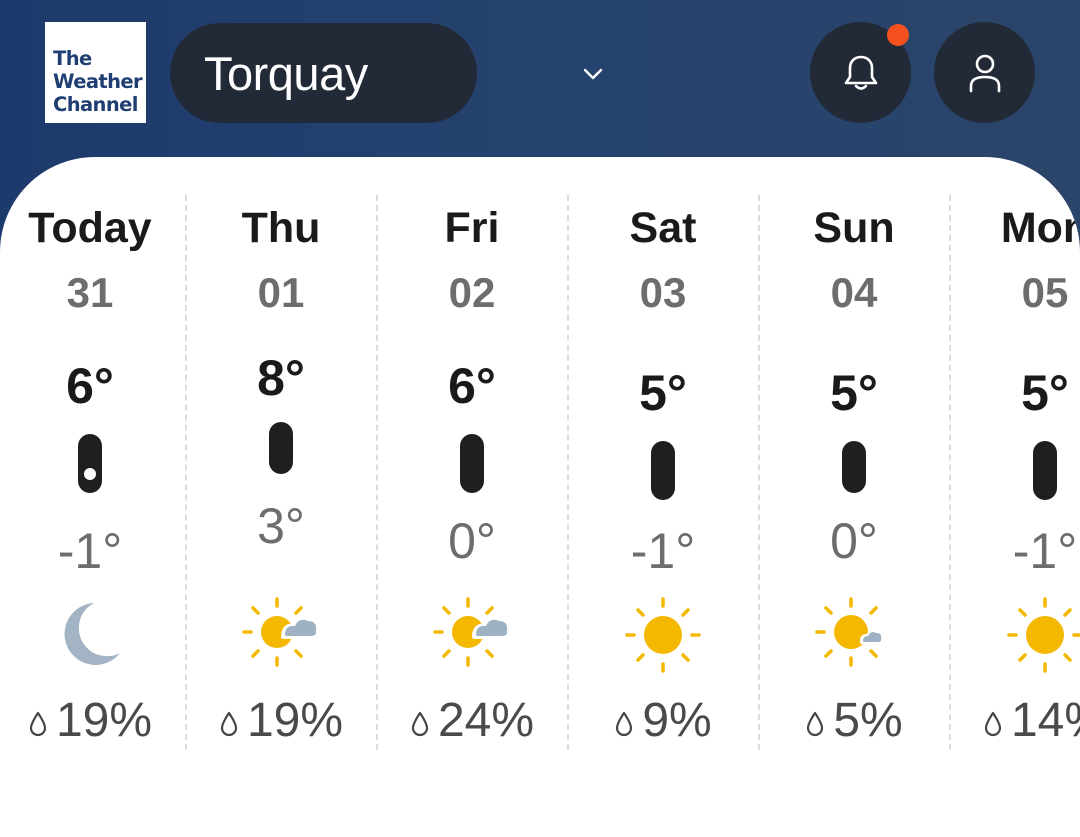  I want to click on bell-icon, so click(860, 72).